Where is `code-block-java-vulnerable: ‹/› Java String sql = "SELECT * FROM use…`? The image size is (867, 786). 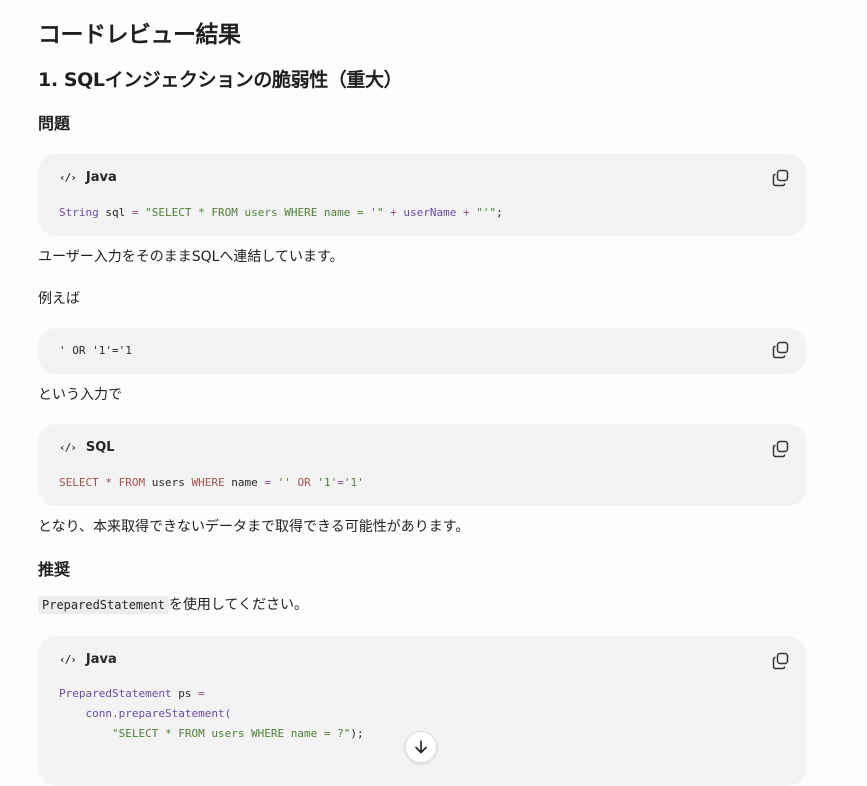
code-block-java-vulnerable: ‹/› Java String sql = "SELECT * FROM use… is located at coordinates (422, 195).